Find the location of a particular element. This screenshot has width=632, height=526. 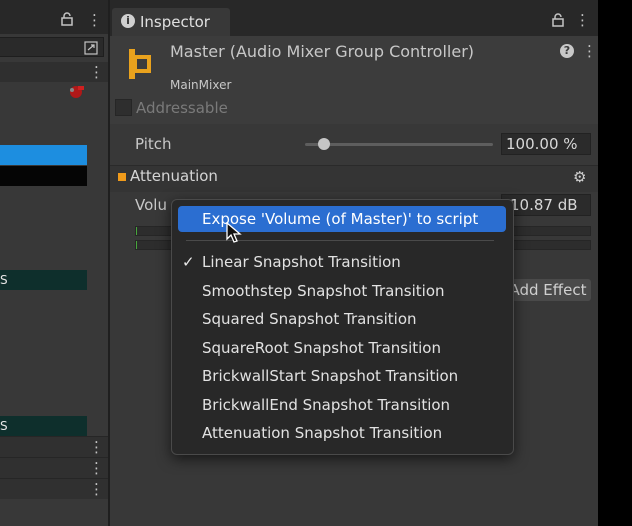

menu-item-squareroot: SquareRoot Snapshot Transition is located at coordinates (321, 348).